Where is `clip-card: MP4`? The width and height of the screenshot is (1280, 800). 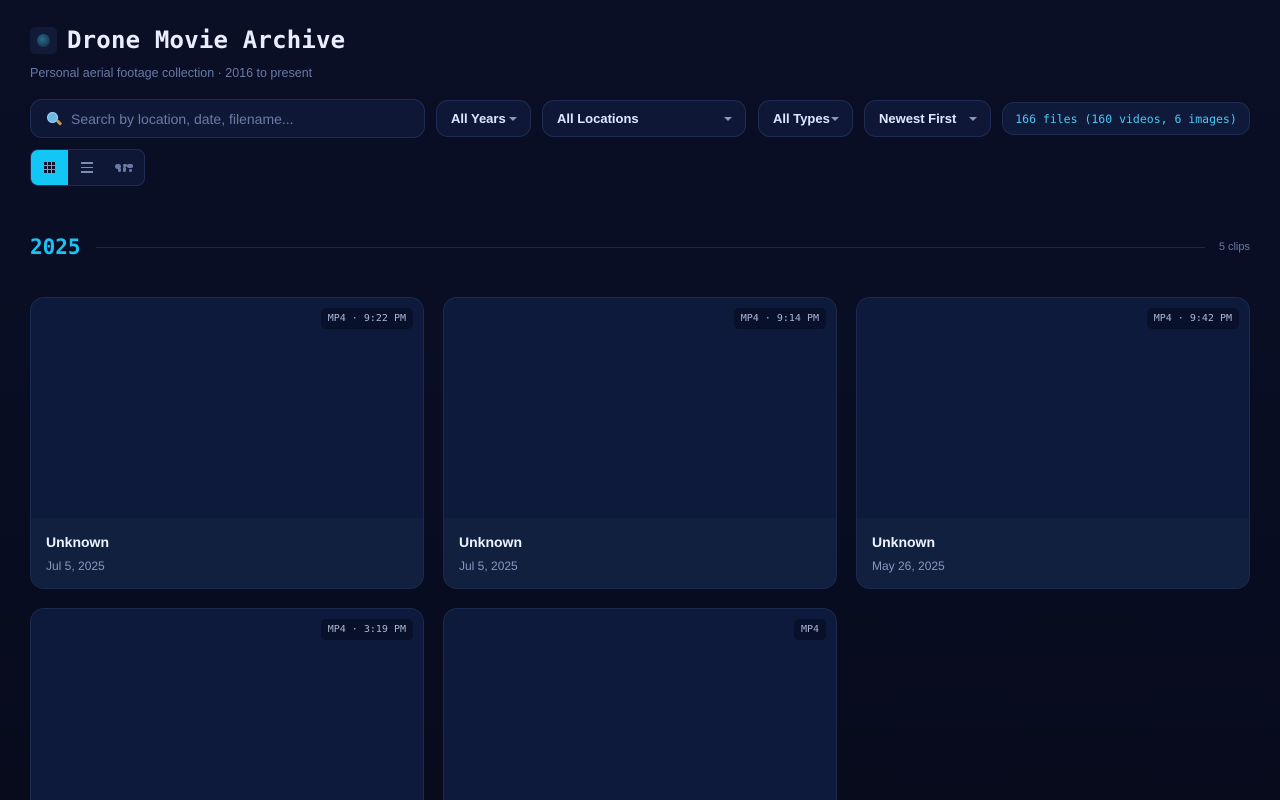
clip-card: MP4 is located at coordinates (640, 704).